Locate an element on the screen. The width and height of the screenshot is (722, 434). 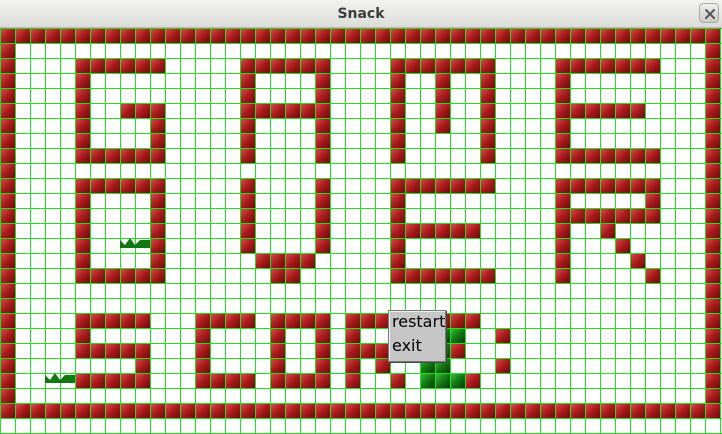
game-over-menu: restart exit is located at coordinates (417, 336).